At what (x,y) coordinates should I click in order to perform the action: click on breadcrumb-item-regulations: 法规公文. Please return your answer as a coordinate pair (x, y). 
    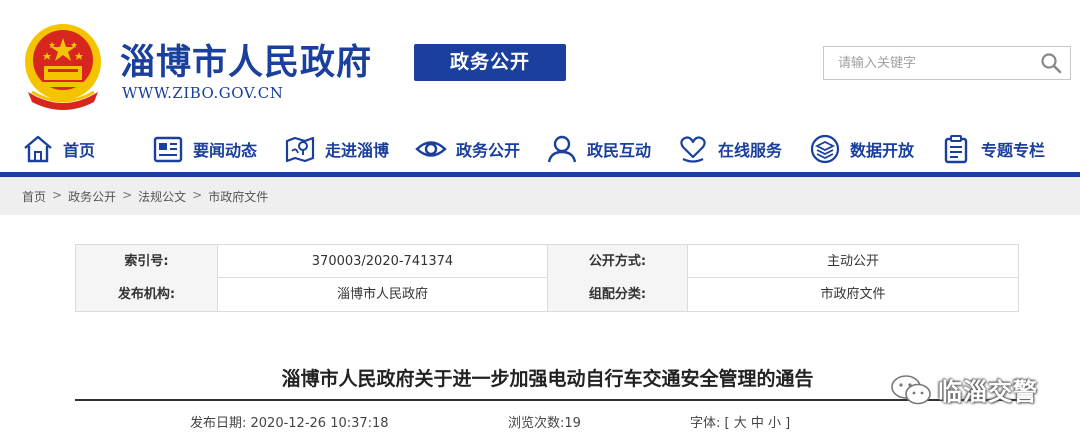
    Looking at the image, I should click on (162, 196).